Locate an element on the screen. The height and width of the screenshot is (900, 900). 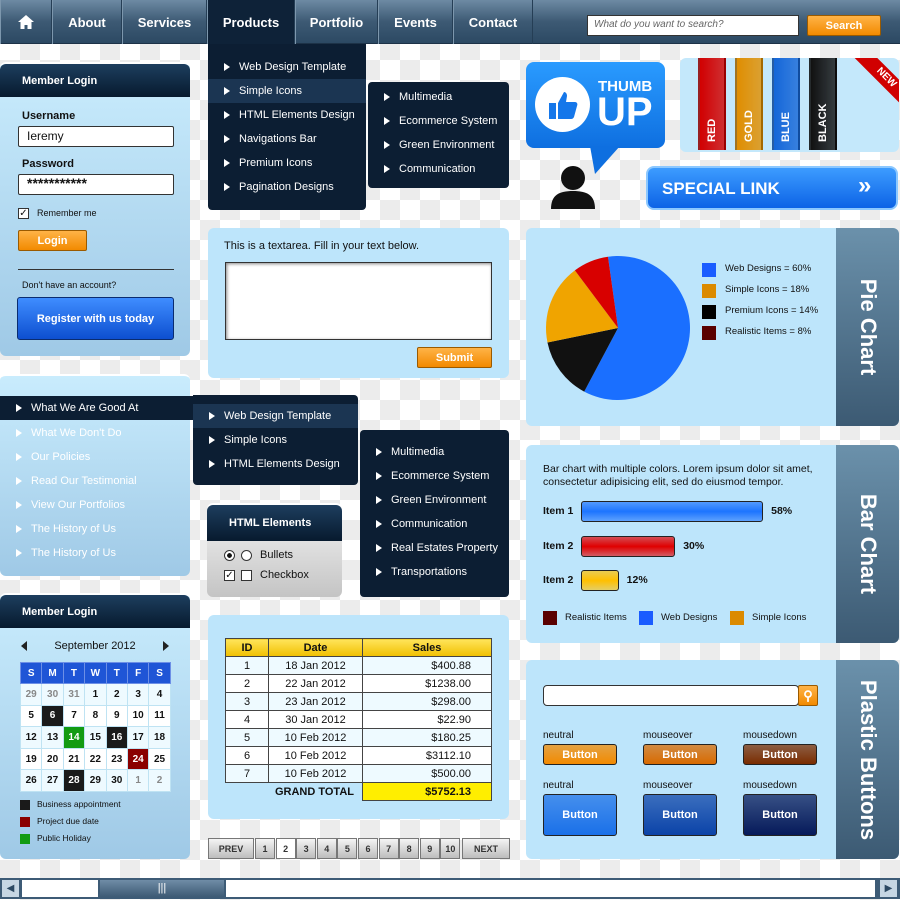
nav-contact: Contact is located at coordinates (493, 22).